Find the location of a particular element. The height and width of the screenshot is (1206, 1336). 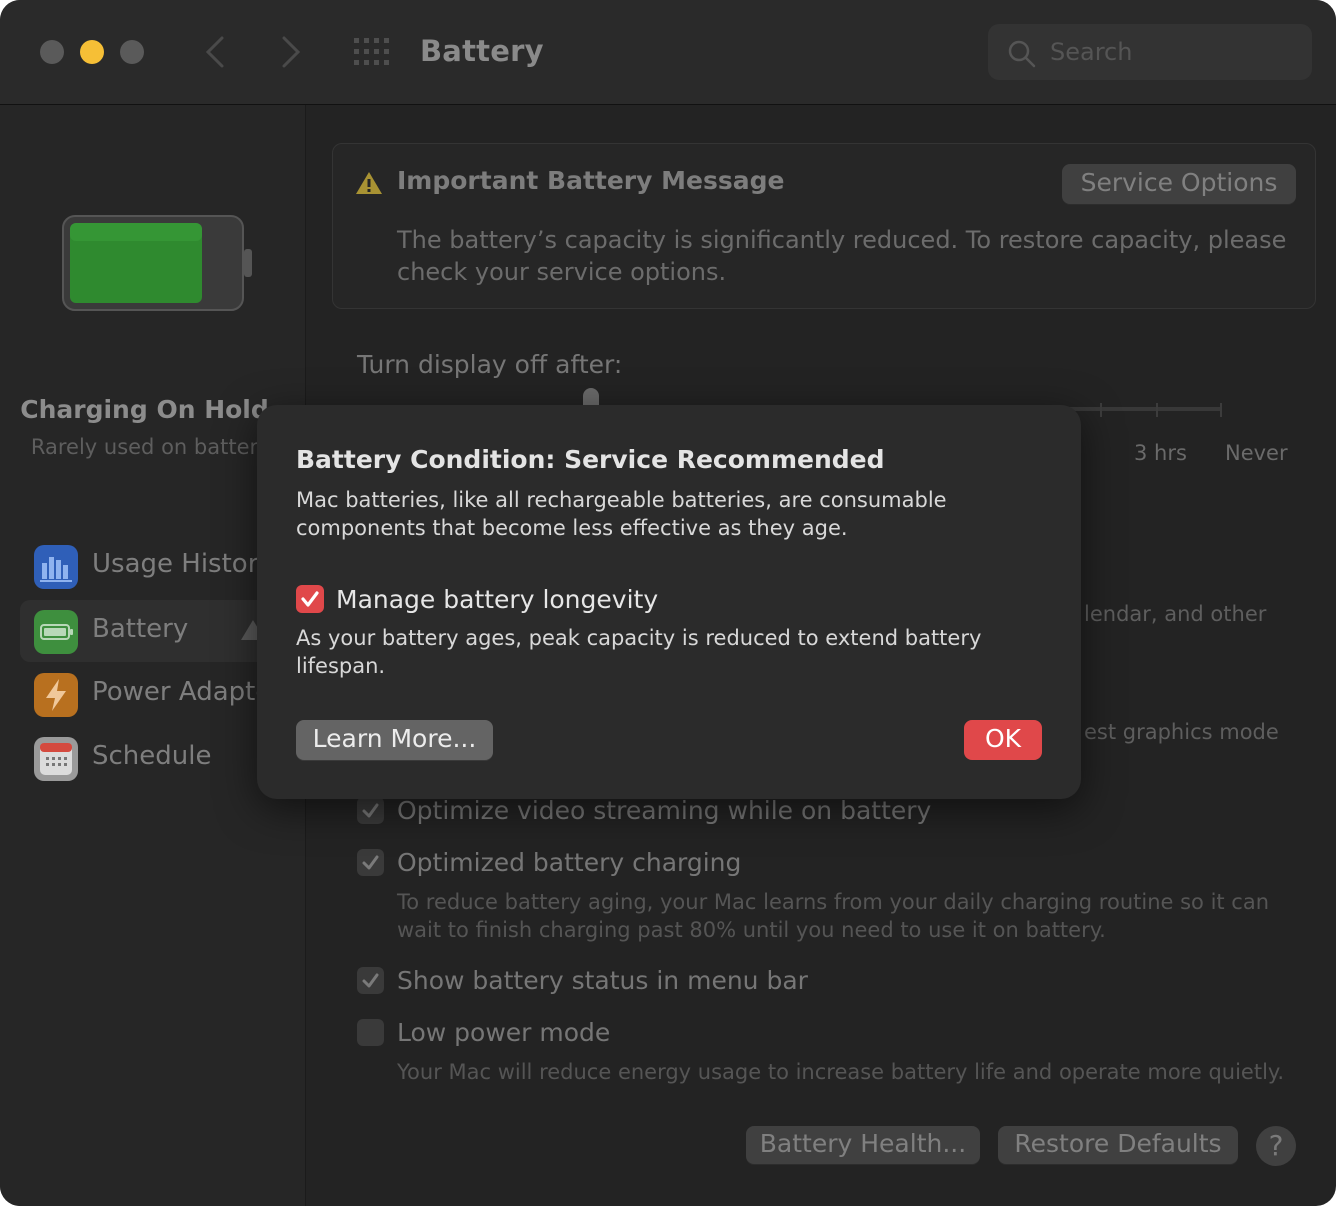

sidebar-item-label: Schedule is located at coordinates (152, 756).